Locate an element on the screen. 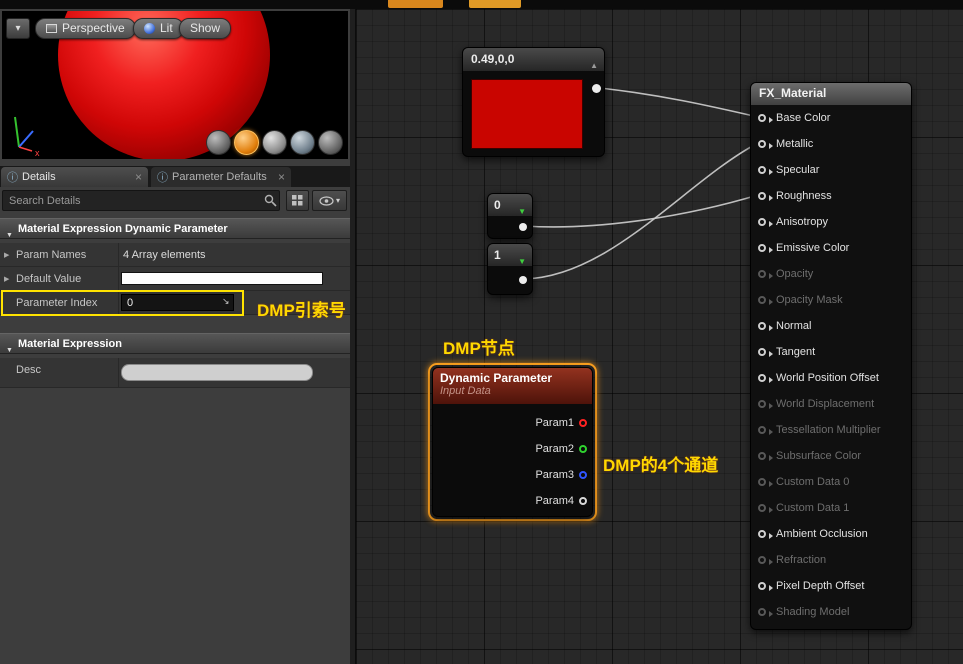 The width and height of the screenshot is (963, 664). preview-sphere-button is located at coordinates (246, 142).